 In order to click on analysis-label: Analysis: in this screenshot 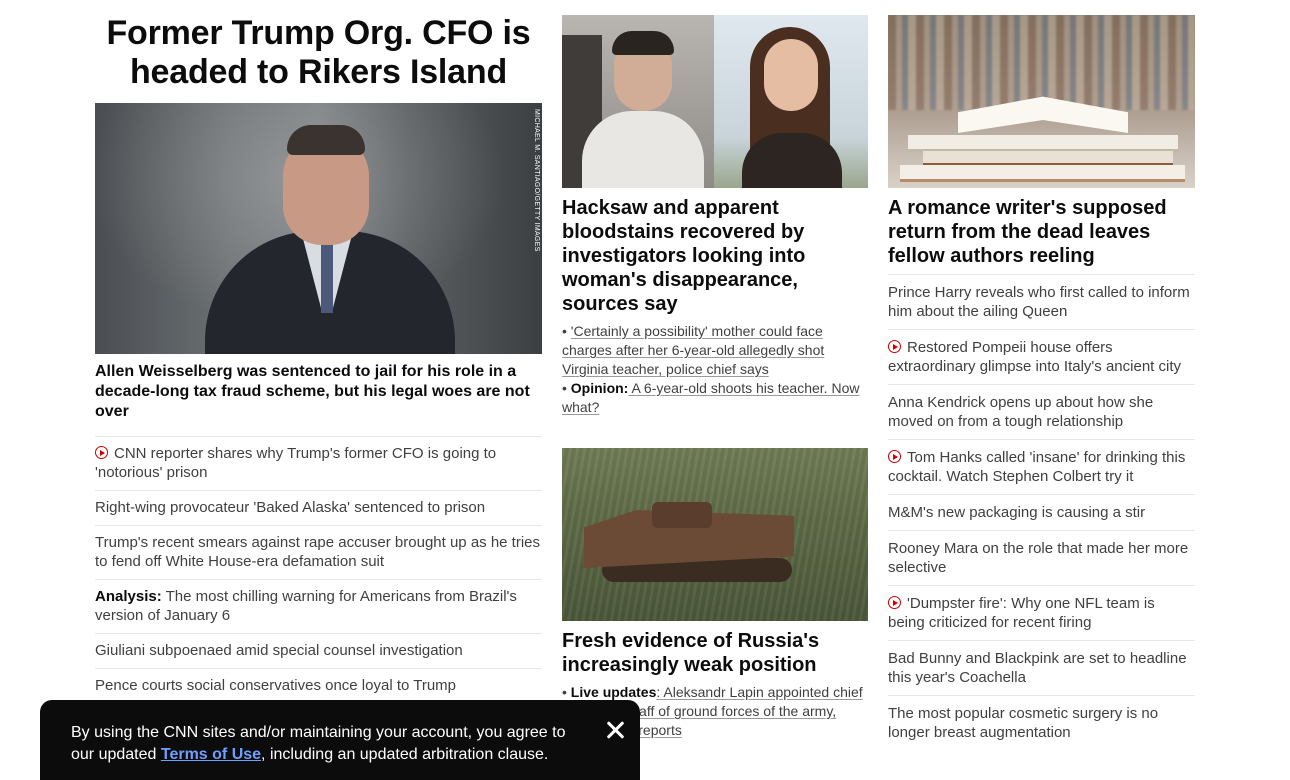, I will do `click(128, 596)`.